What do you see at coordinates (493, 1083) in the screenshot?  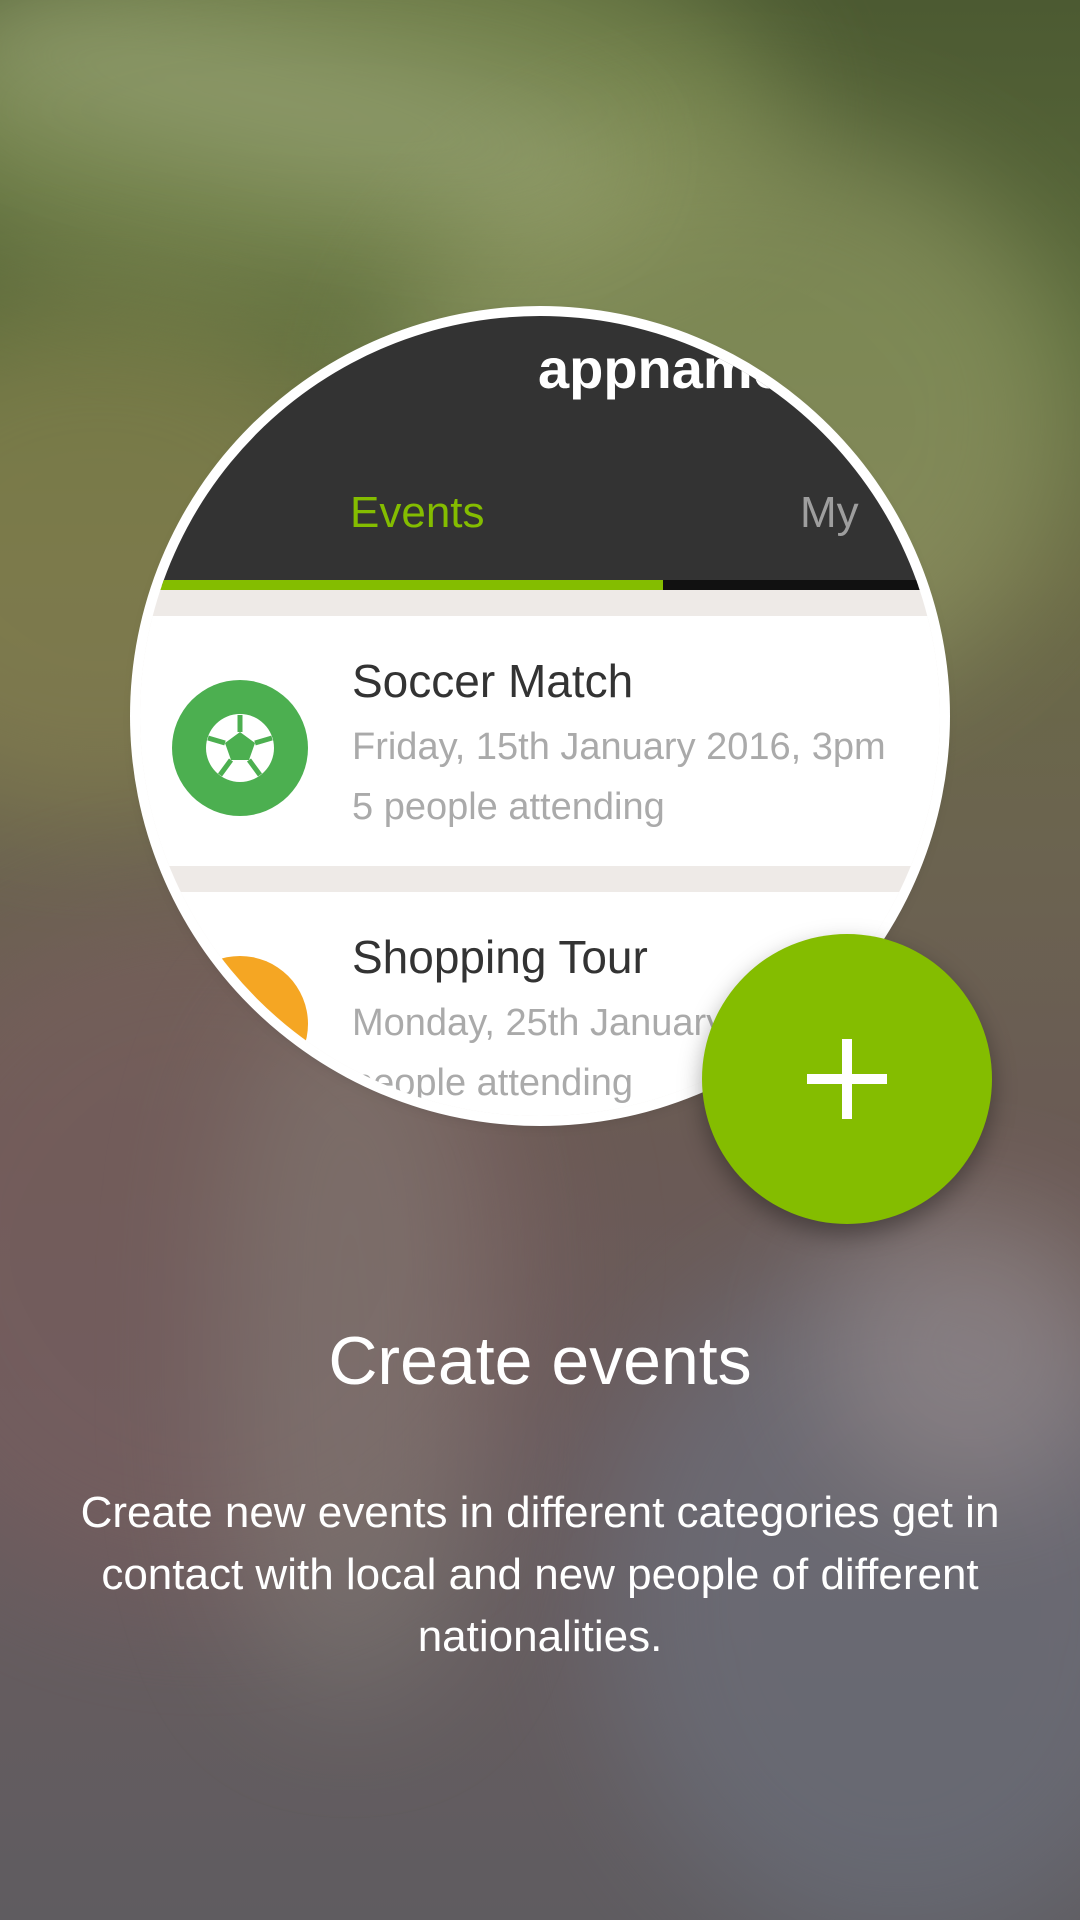 I see `event-attendance: people attending` at bounding box center [493, 1083].